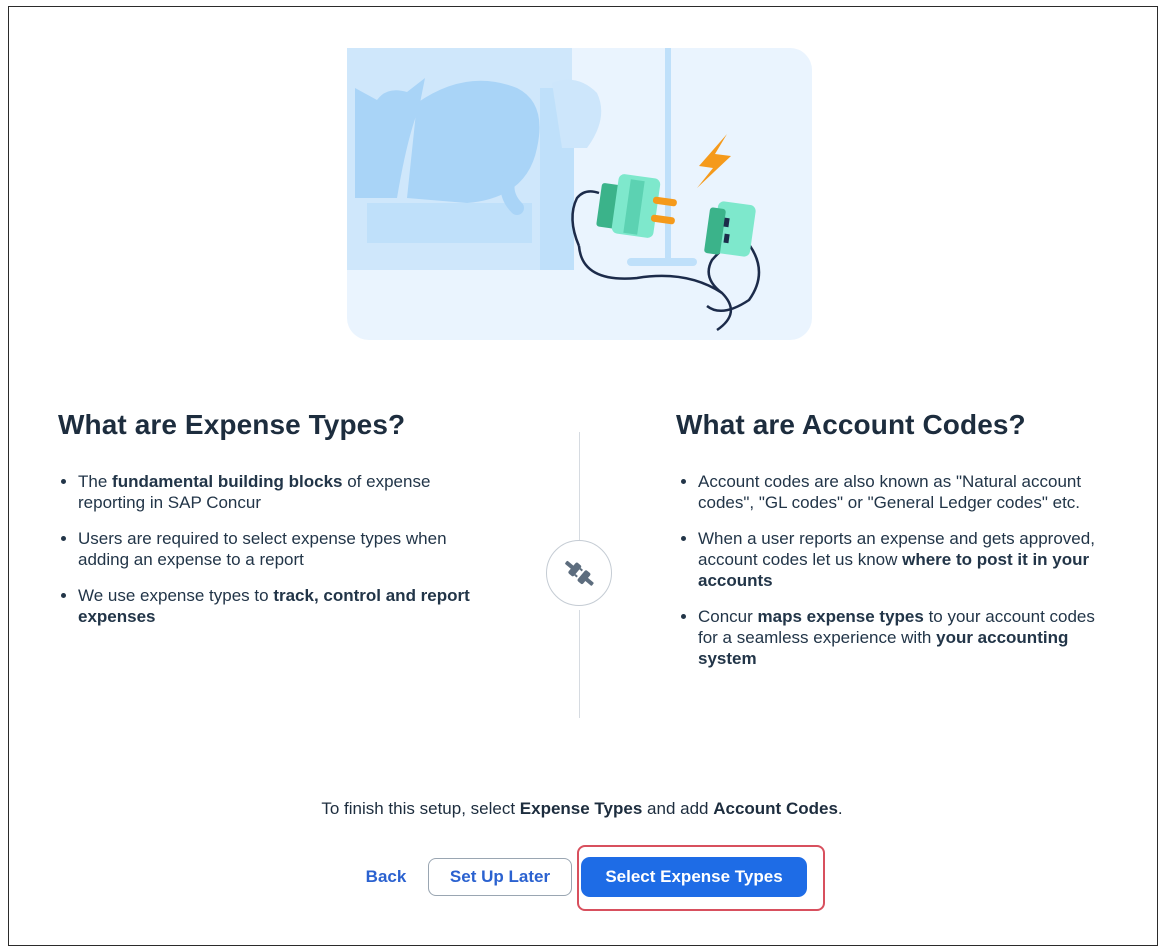  Describe the element at coordinates (694, 877) in the screenshot. I see `select-expense-types-button: Select Expense Types` at that location.